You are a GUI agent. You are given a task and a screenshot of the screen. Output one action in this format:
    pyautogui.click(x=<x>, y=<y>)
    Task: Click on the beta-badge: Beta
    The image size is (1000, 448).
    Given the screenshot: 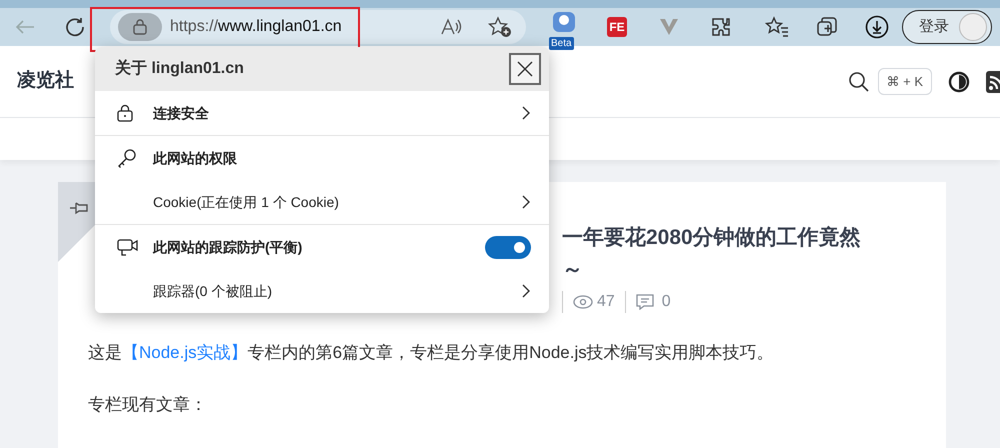 What is the action you would take?
    pyautogui.click(x=561, y=43)
    